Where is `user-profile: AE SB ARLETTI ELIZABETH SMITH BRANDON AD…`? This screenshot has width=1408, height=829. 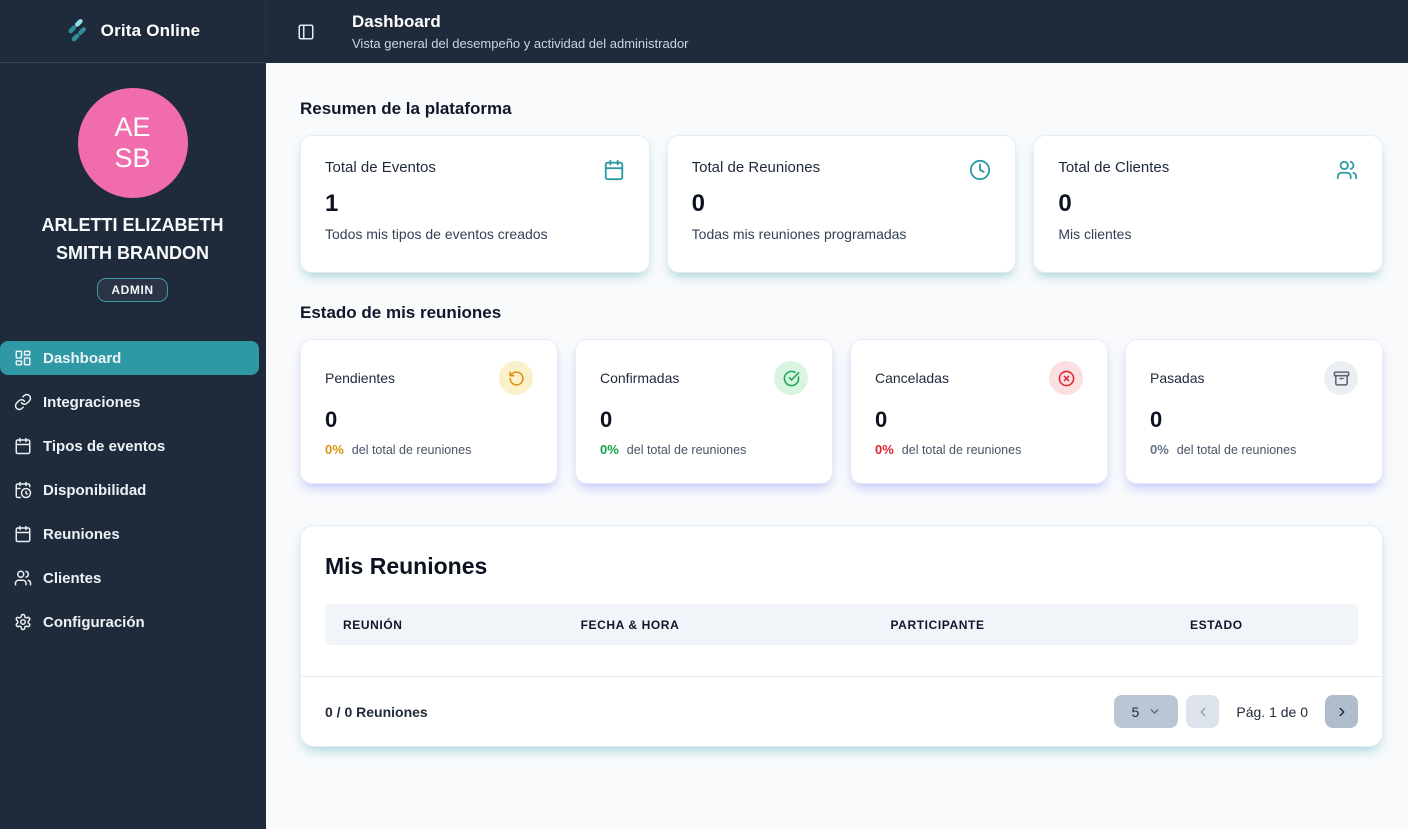 user-profile: AE SB ARLETTI ELIZABETH SMITH BRANDON AD… is located at coordinates (132, 182).